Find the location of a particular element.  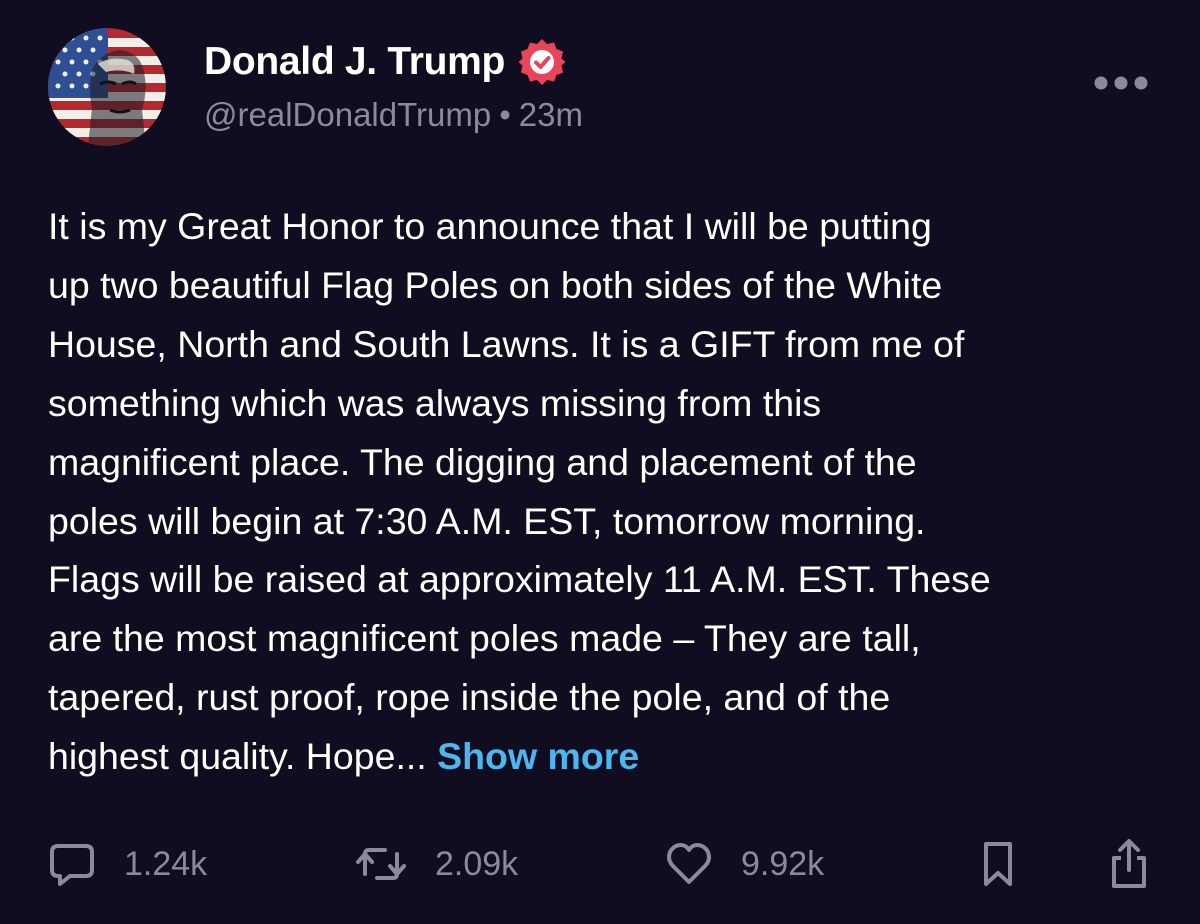

name-row: Donald J. Trump is located at coordinates (393, 62).